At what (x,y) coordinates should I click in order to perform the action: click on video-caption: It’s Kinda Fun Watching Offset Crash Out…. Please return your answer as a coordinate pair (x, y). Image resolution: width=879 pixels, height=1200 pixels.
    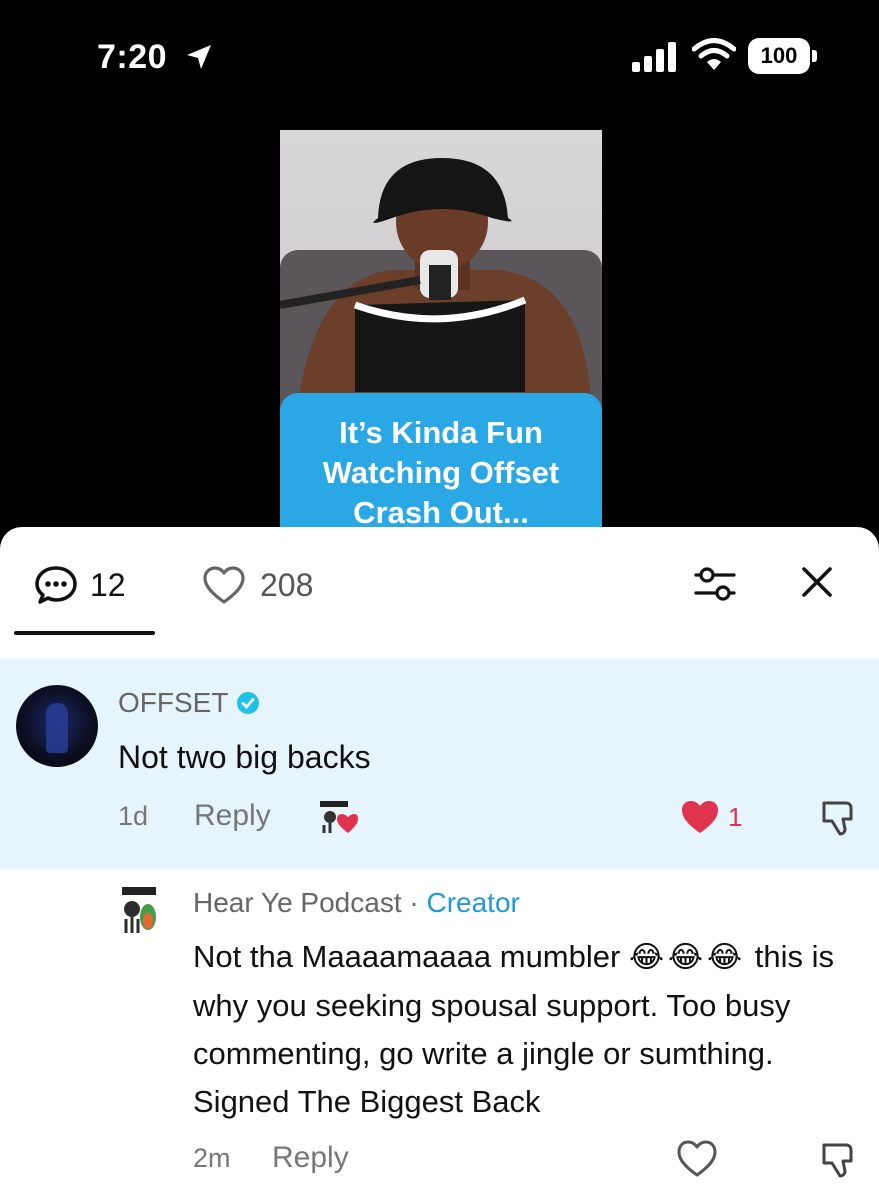
    Looking at the image, I should click on (441, 463).